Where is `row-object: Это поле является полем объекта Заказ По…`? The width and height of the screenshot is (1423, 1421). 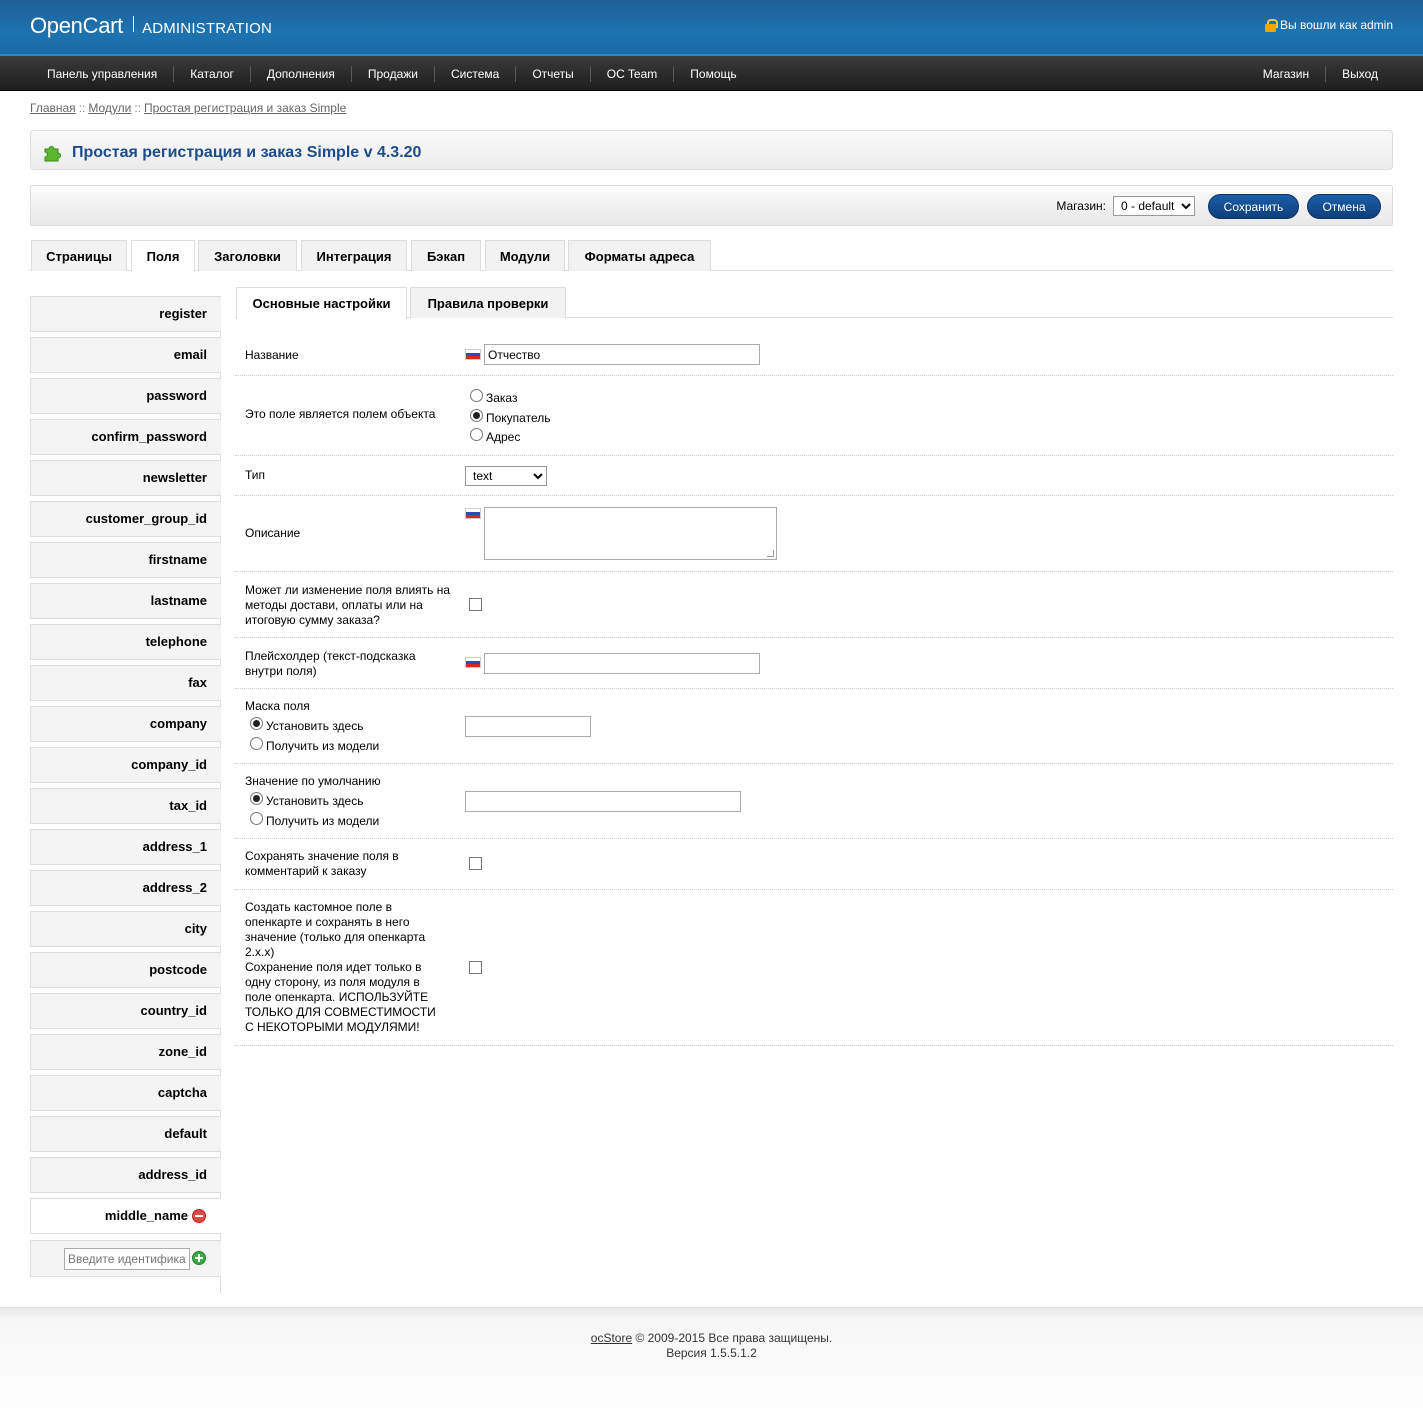 row-object: Это поле является полем объекта Заказ По… is located at coordinates (814, 416).